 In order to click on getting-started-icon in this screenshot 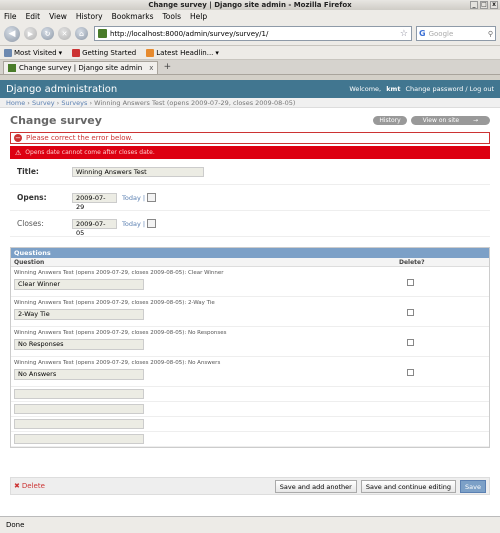, I will do `click(76, 52)`.